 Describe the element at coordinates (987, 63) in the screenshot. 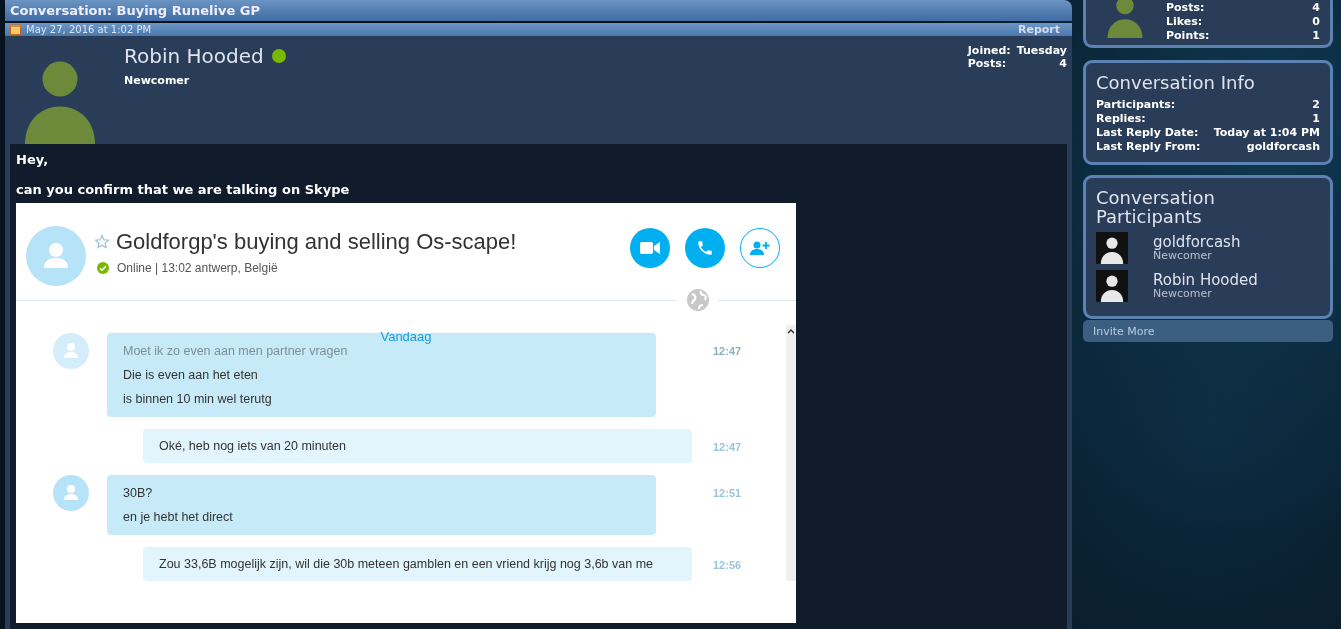

I see `stat-label: Posts:` at that location.